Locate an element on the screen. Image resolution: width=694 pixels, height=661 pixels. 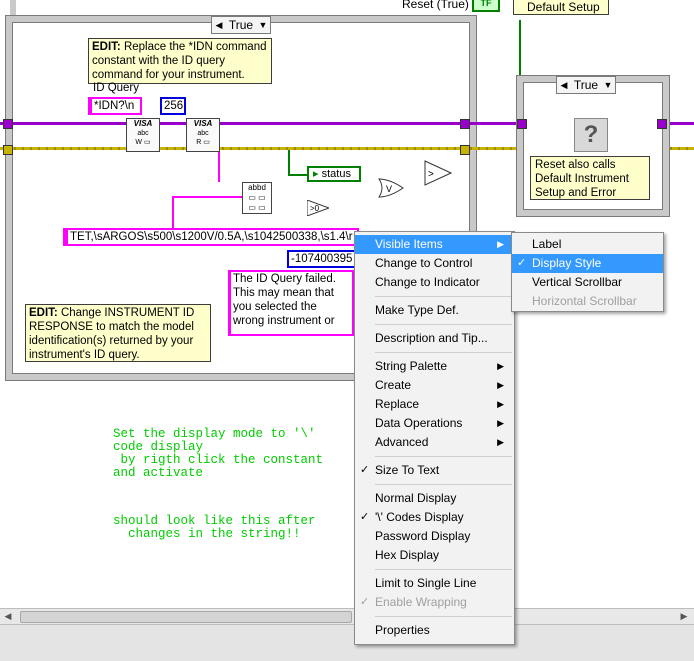
menu-limit-single-line: Limit to Single Line is located at coordinates (434, 583).